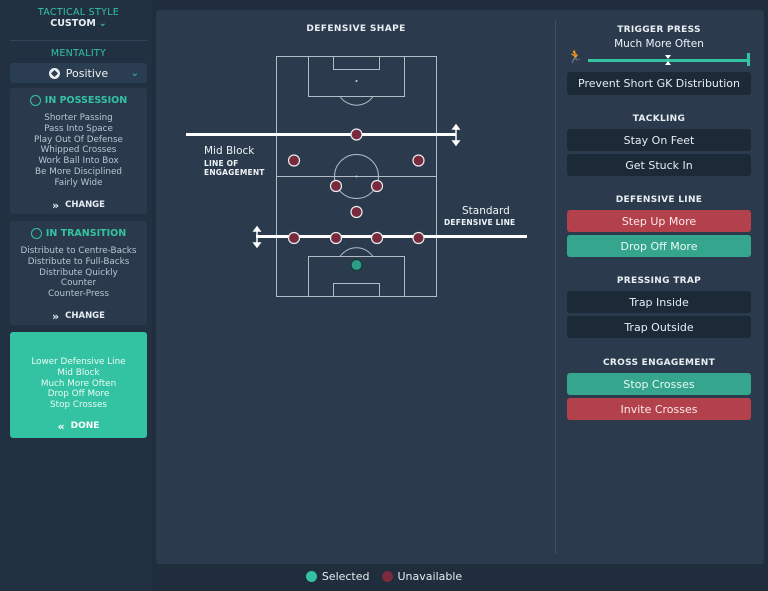 This screenshot has height=591, width=768. What do you see at coordinates (356, 176) in the screenshot?
I see `centre-spot` at bounding box center [356, 176].